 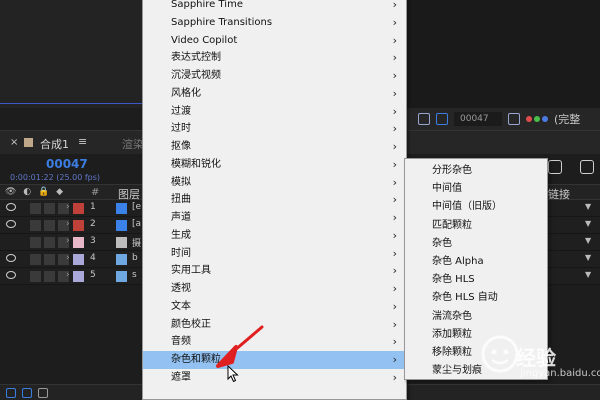 I want to click on menu-item: 抠像 ›, so click(x=274, y=147).